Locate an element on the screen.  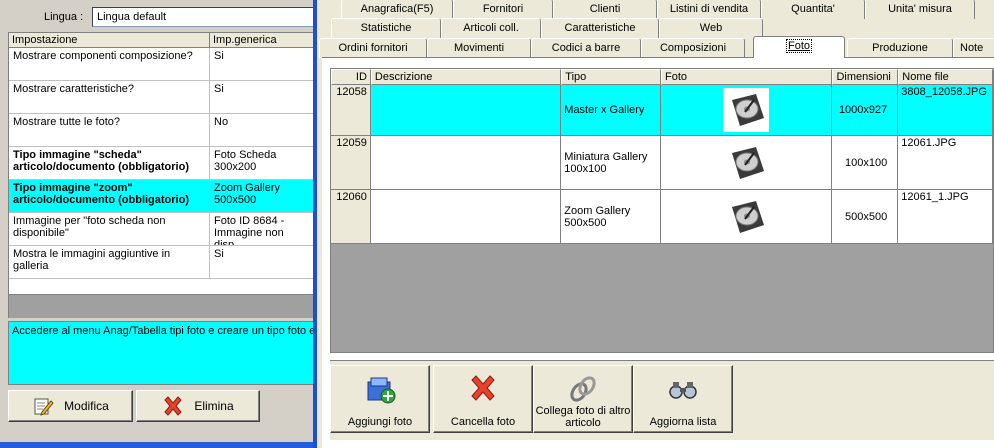
settings-row: Mostrare tutte le foto? No is located at coordinates (162, 130).